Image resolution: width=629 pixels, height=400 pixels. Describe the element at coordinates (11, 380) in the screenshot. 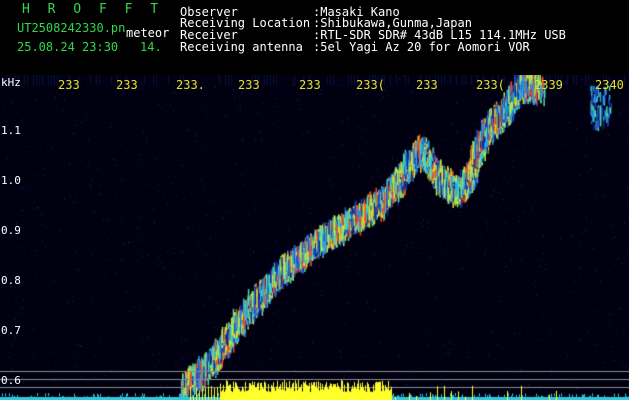

I see `freq-tick: 0.6` at that location.